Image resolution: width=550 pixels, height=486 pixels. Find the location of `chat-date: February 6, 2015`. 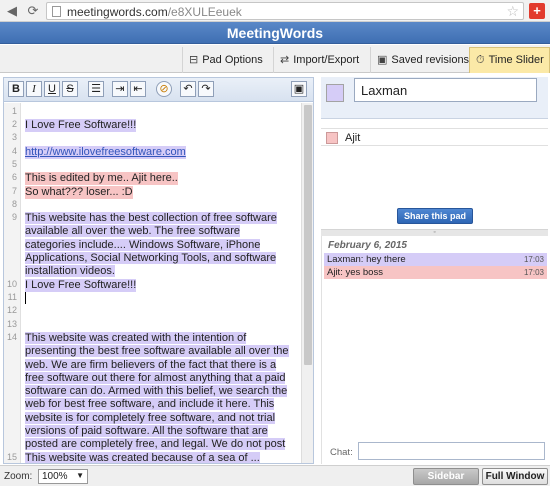

chat-date: February 6, 2015 is located at coordinates (367, 245).